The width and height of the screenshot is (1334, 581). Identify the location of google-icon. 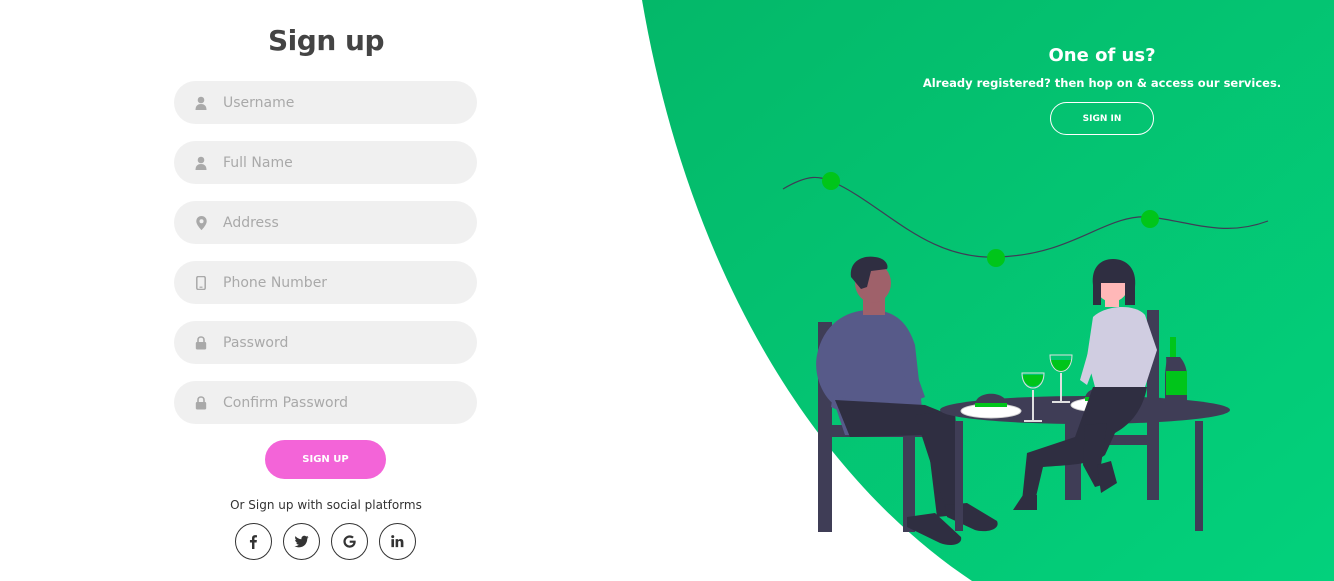
(349, 541).